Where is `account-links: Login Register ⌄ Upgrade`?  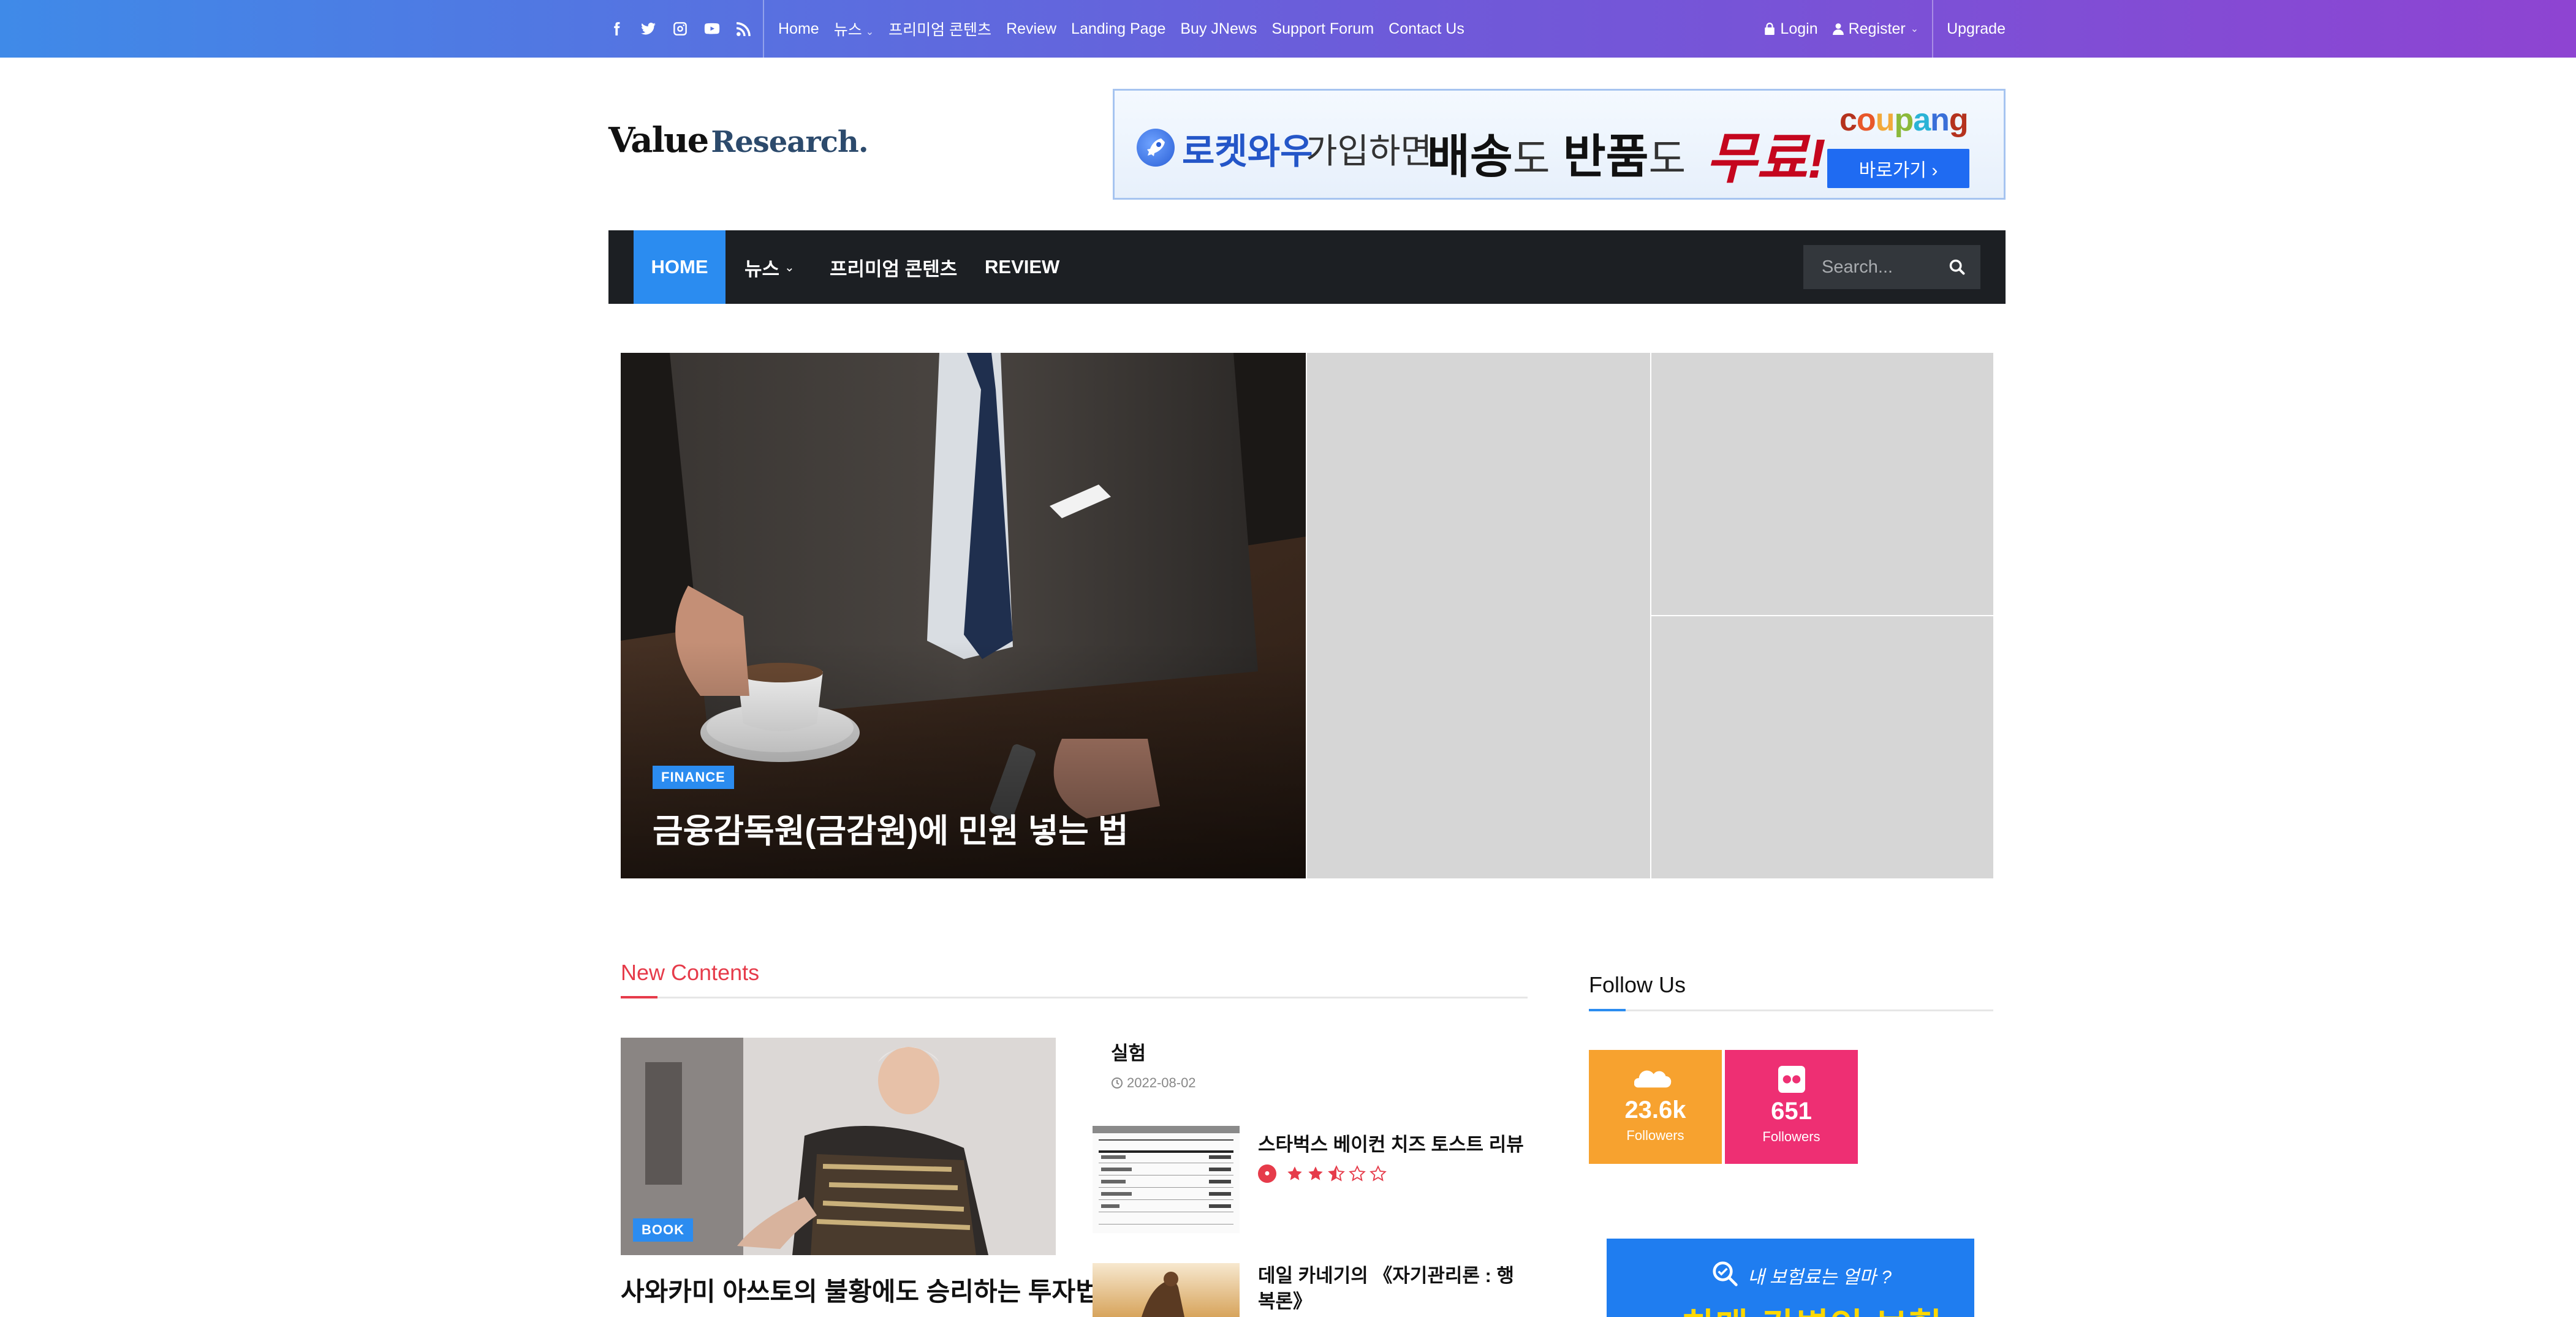 account-links: Login Register ⌄ Upgrade is located at coordinates (1885, 29).